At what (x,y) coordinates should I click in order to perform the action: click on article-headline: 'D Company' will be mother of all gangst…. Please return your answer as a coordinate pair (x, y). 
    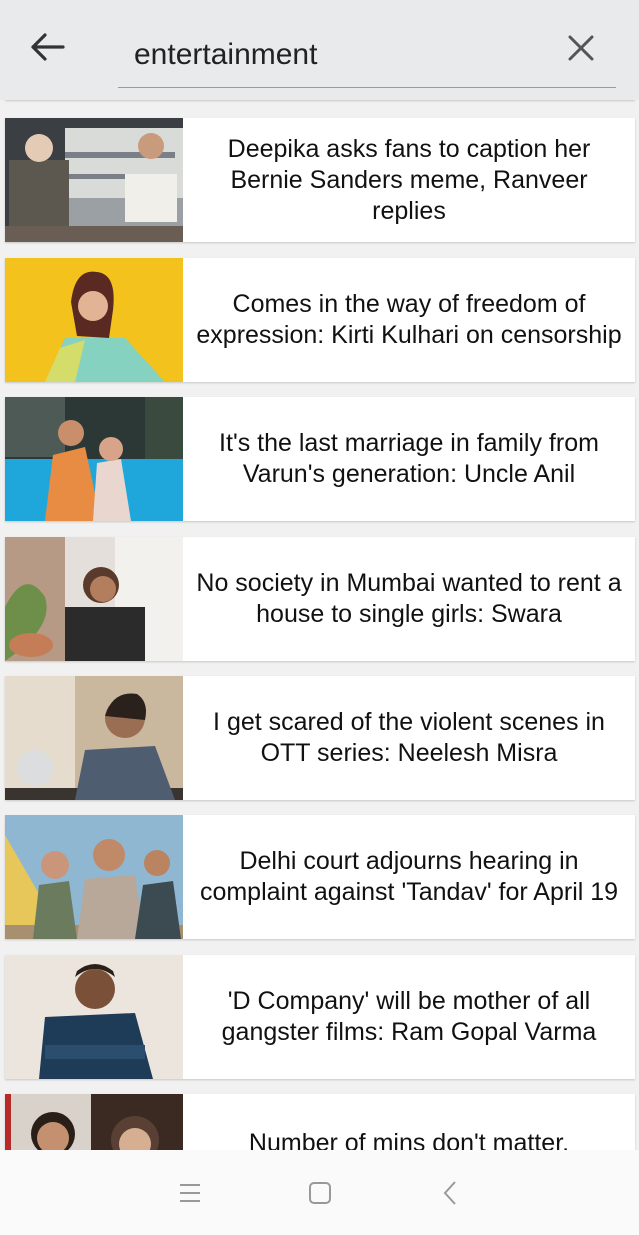
    Looking at the image, I should click on (409, 1016).